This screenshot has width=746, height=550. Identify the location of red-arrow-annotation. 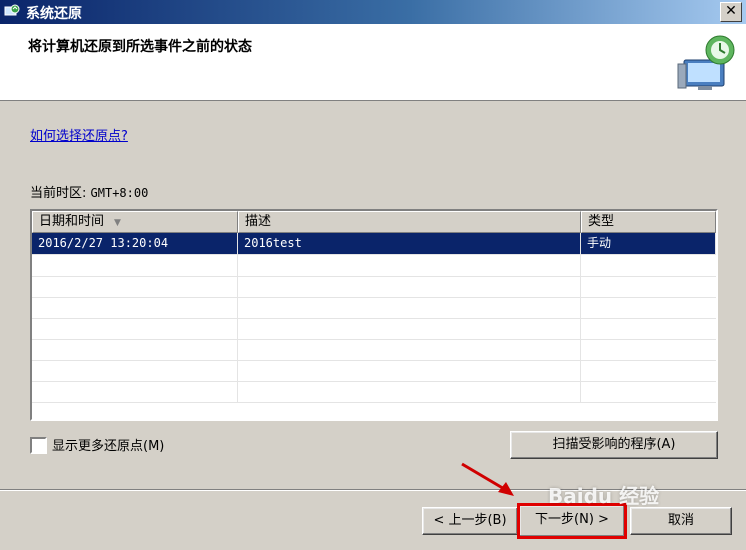
(487, 479).